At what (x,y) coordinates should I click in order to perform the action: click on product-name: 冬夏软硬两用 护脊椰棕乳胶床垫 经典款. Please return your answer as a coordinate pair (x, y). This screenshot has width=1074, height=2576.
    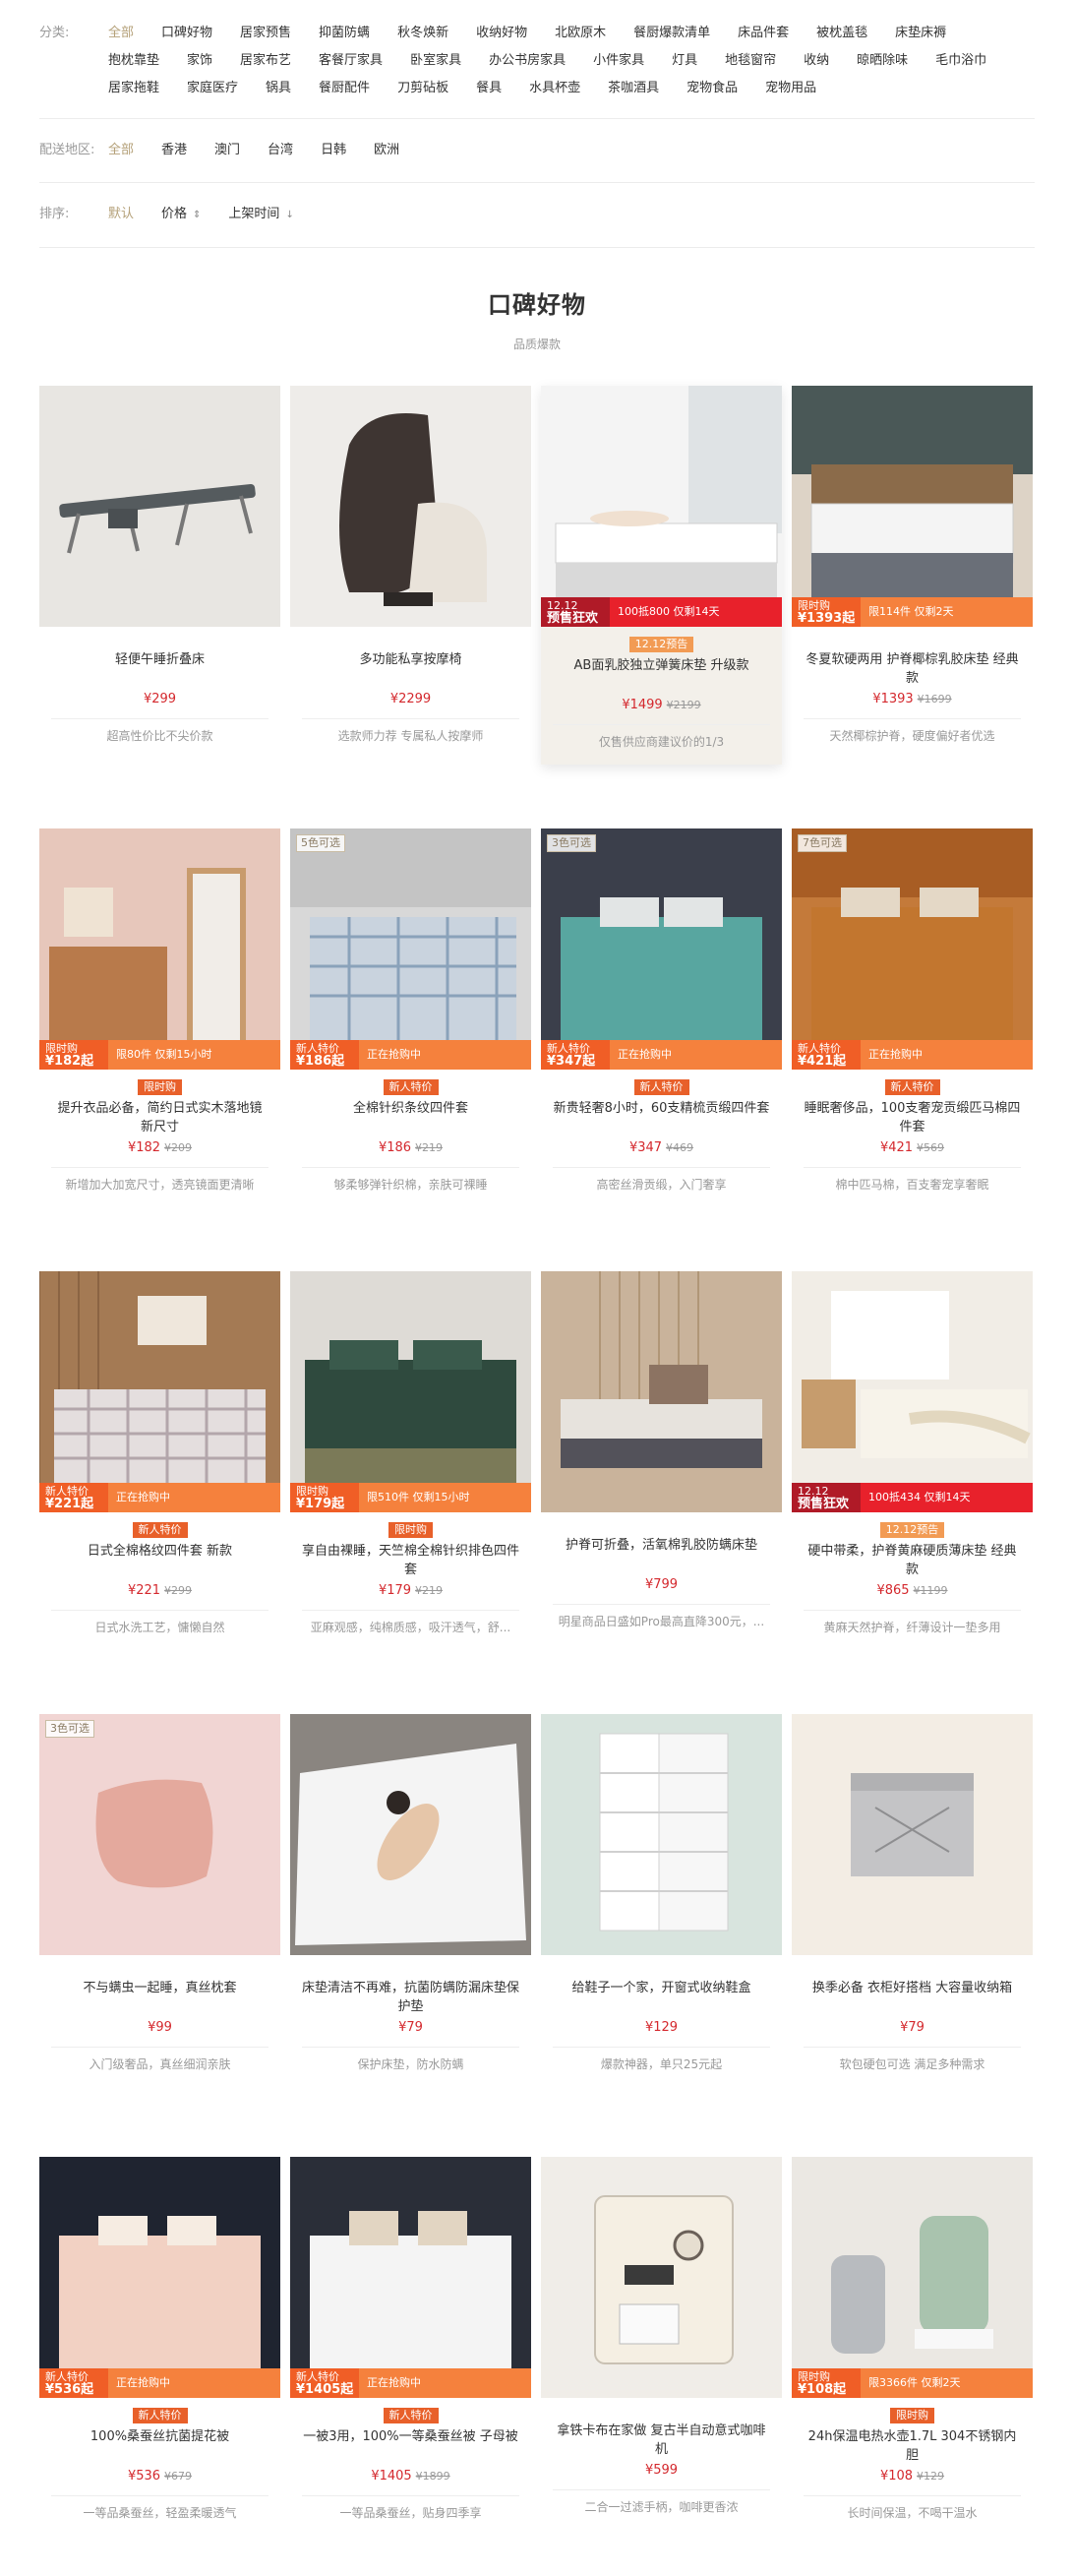
    Looking at the image, I should click on (912, 669).